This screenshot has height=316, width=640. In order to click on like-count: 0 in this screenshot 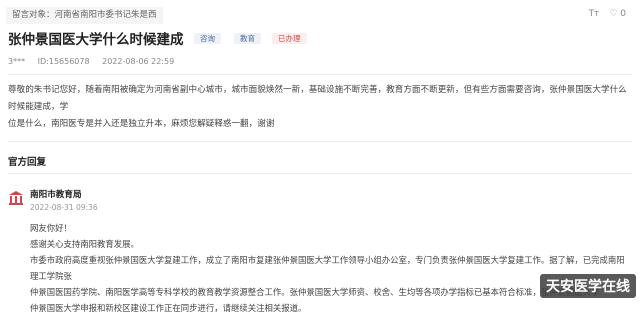, I will do `click(623, 14)`.